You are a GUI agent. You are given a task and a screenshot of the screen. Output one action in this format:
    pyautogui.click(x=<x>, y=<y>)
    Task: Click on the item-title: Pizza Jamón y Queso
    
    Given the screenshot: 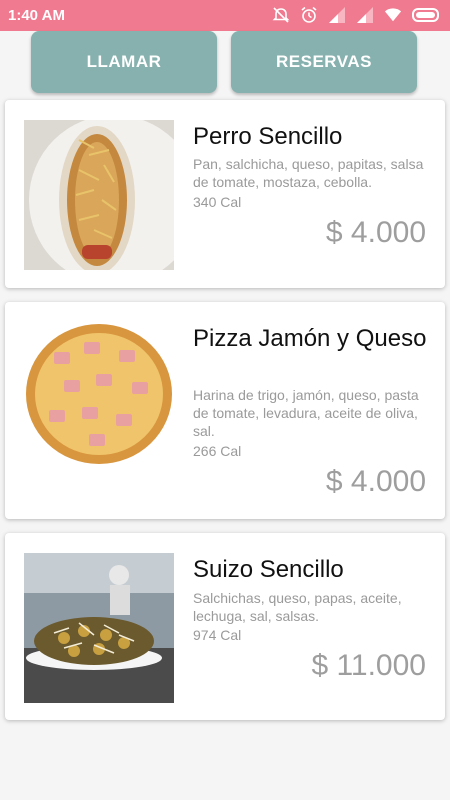 What is the action you would take?
    pyautogui.click(x=310, y=338)
    